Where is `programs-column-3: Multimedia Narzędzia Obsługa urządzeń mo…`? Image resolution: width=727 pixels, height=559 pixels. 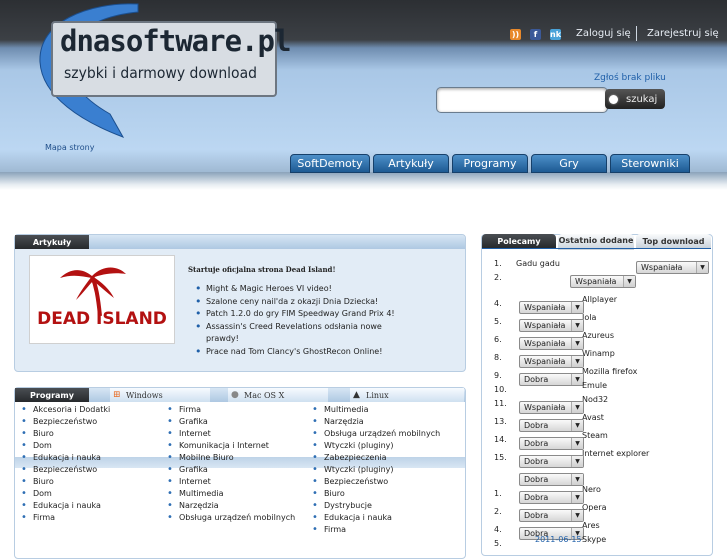 programs-column-3: Multimedia Narzędzia Obsługa urządzeń mo… is located at coordinates (374, 470).